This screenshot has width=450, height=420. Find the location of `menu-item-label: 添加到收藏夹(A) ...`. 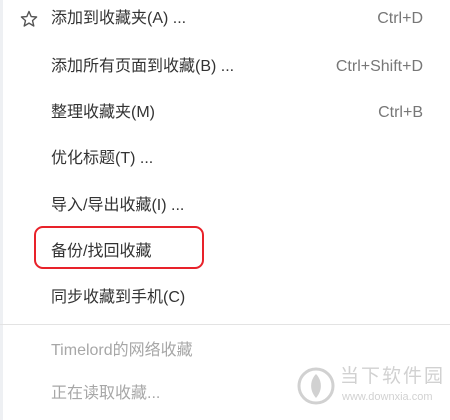

menu-item-label: 添加到收藏夹(A) ... is located at coordinates (119, 18).